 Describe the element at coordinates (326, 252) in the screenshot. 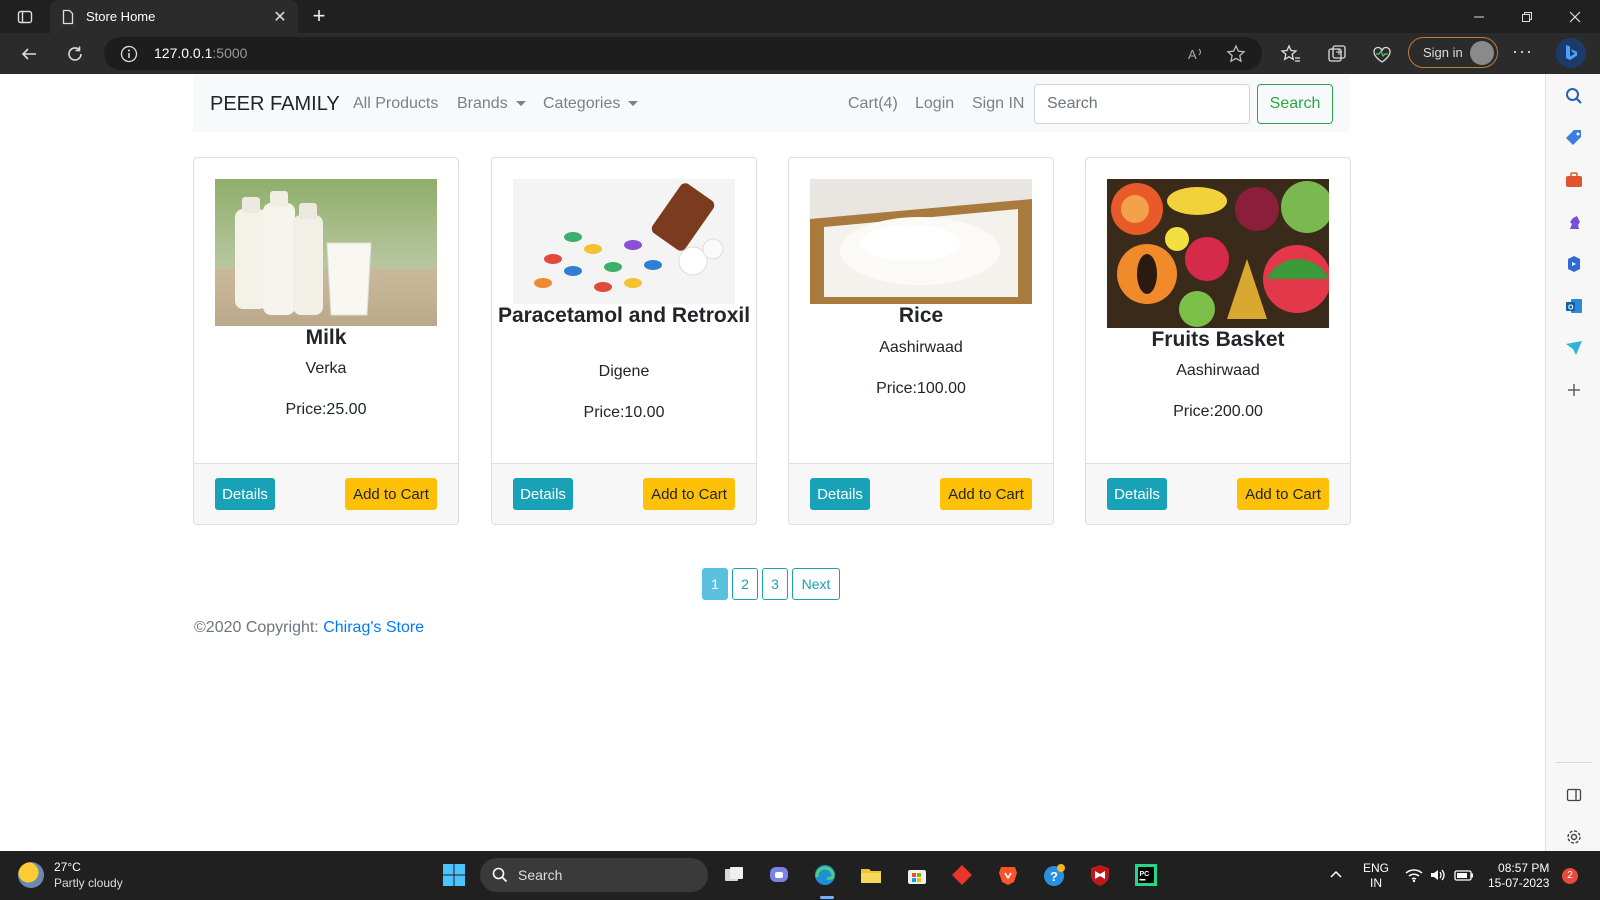

I see `milk-bottles-image` at that location.